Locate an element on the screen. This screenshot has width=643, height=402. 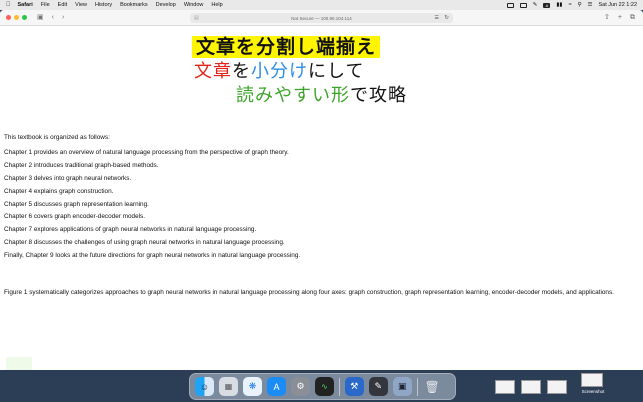
menu-view: View is located at coordinates (81, 5).